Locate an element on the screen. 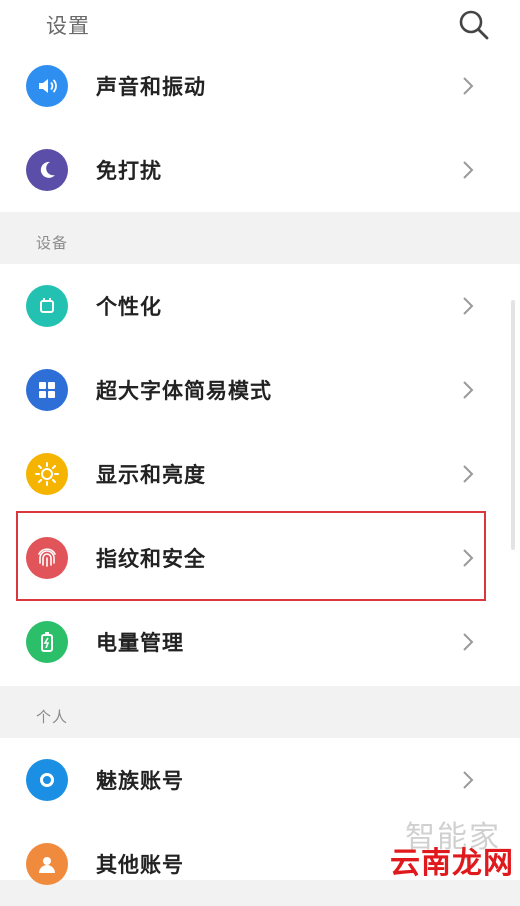 This screenshot has height=906, width=520. row-label: 免打扰 is located at coordinates (129, 171).